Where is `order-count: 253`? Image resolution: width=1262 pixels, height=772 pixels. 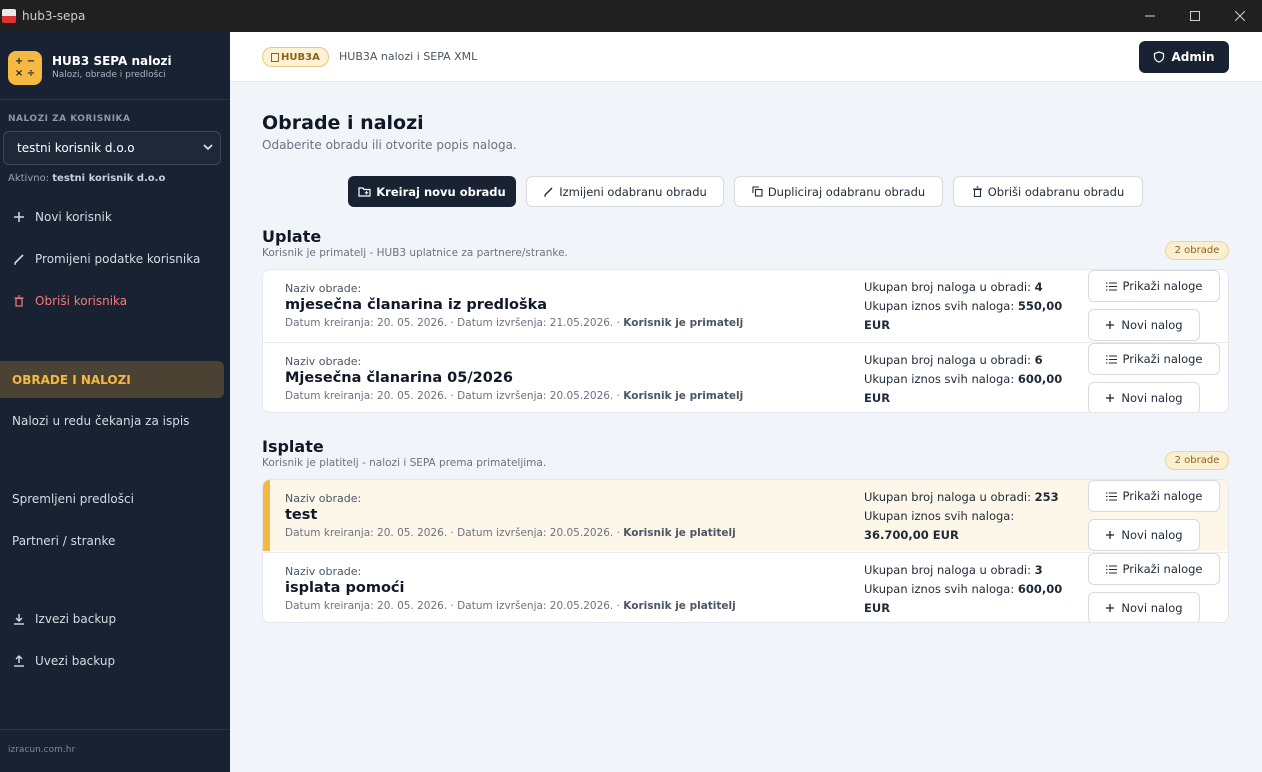
order-count: 253 is located at coordinates (1046, 497).